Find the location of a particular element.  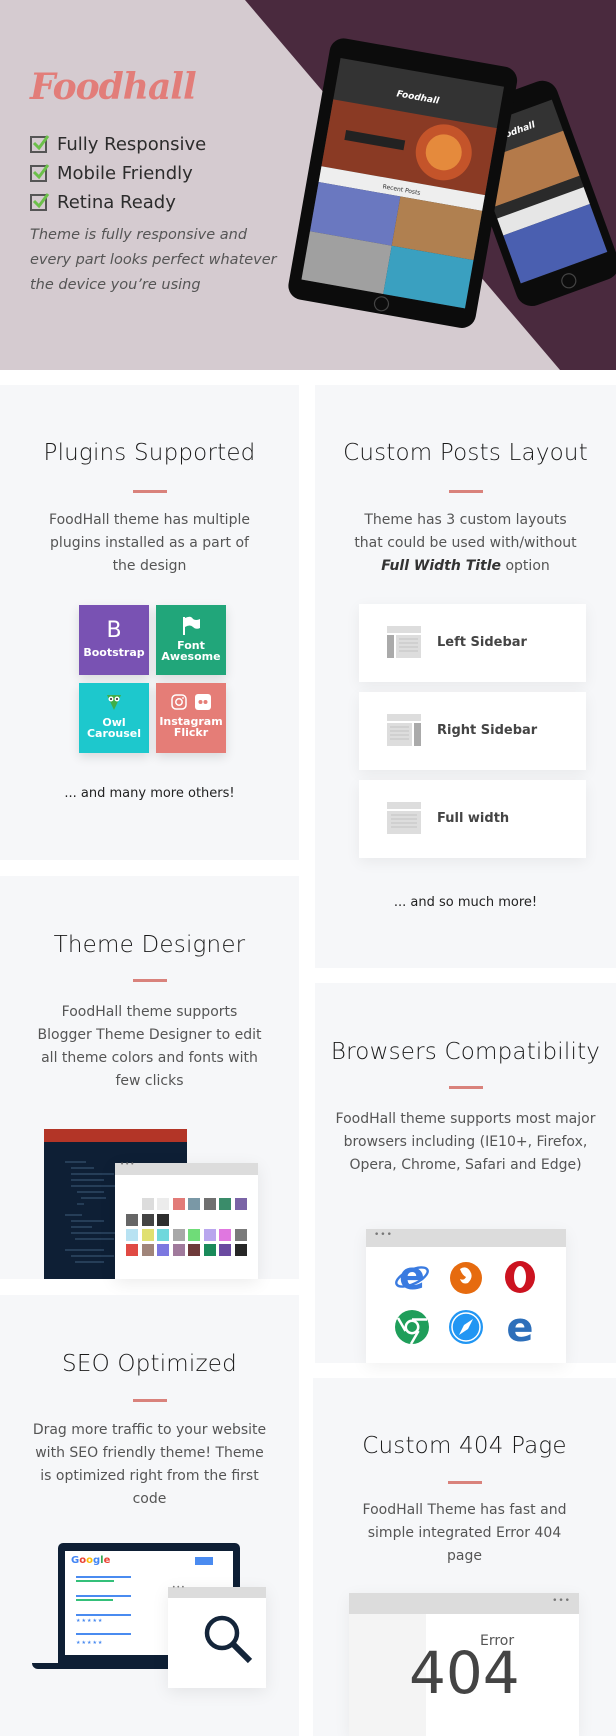

opera-icon is located at coordinates (520, 1277).